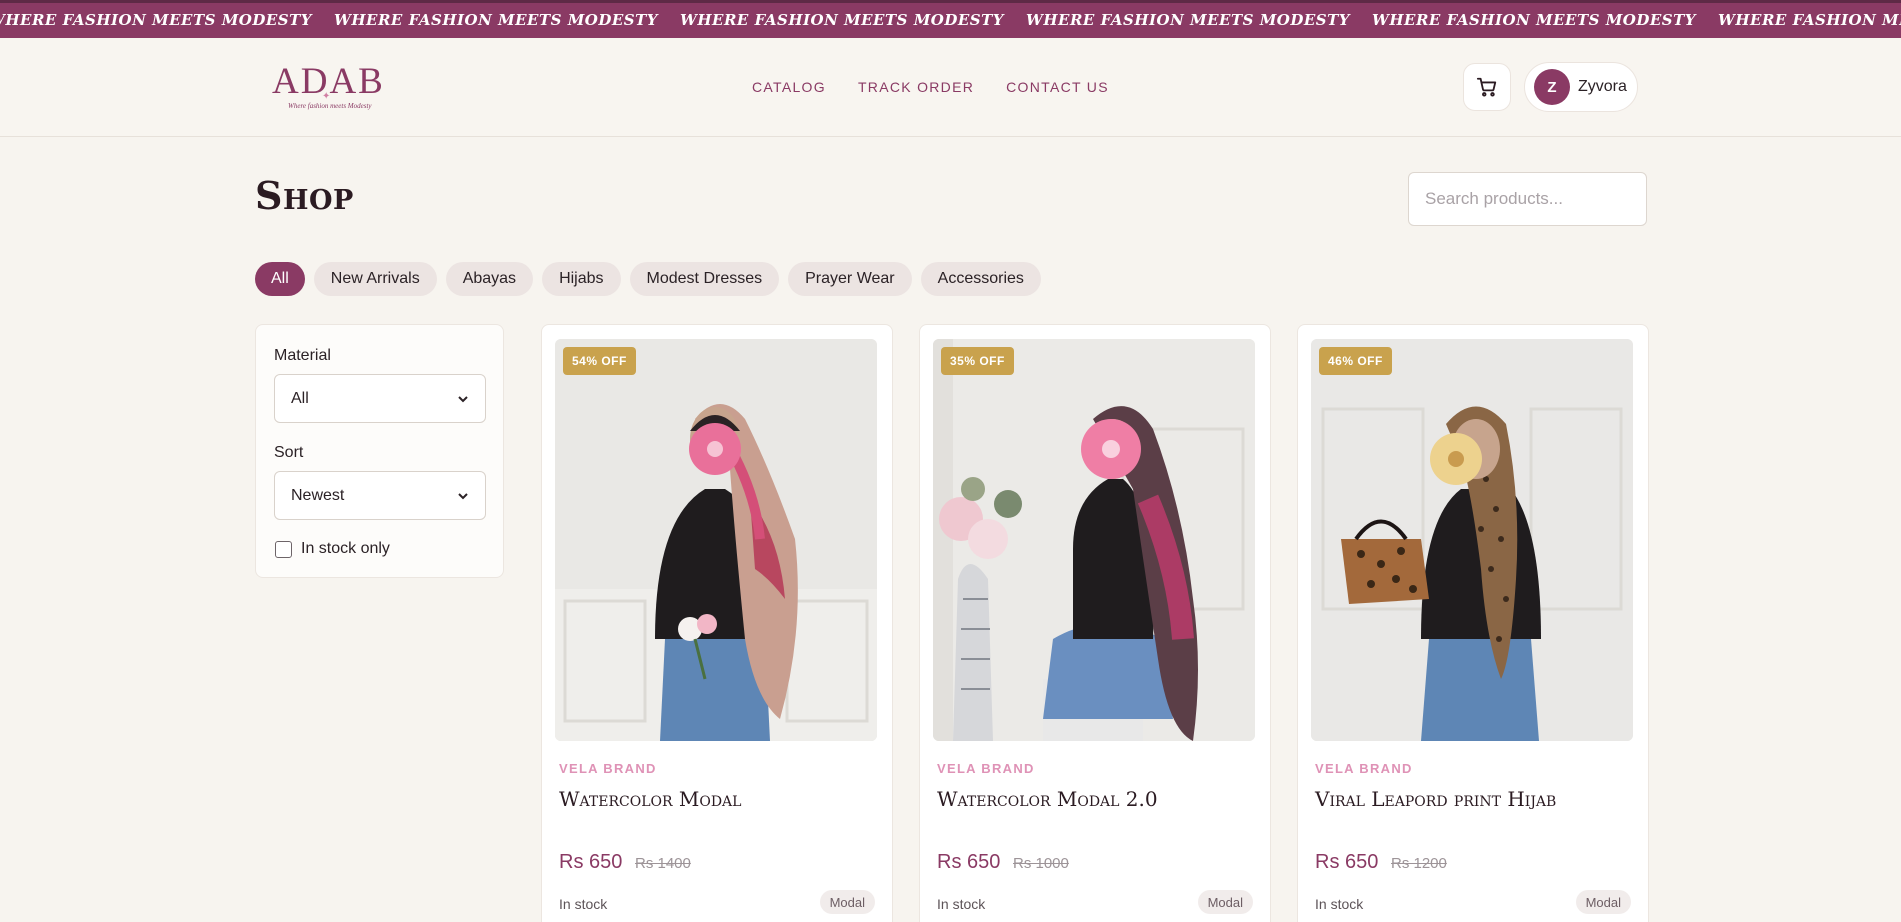  What do you see at coordinates (280, 279) in the screenshot?
I see `chip-all: All` at bounding box center [280, 279].